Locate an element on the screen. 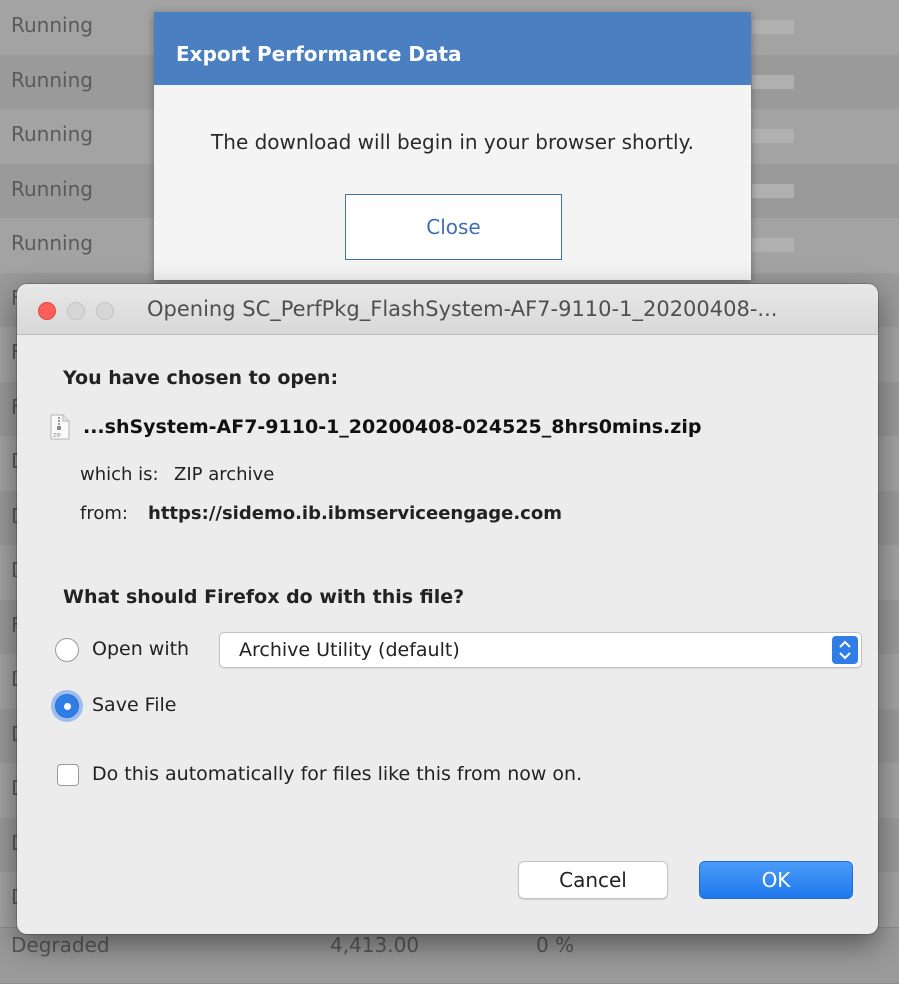 This screenshot has height=984, width=899. background-table-row: Degraded 4,413.00 0 % is located at coordinates (449, 956).